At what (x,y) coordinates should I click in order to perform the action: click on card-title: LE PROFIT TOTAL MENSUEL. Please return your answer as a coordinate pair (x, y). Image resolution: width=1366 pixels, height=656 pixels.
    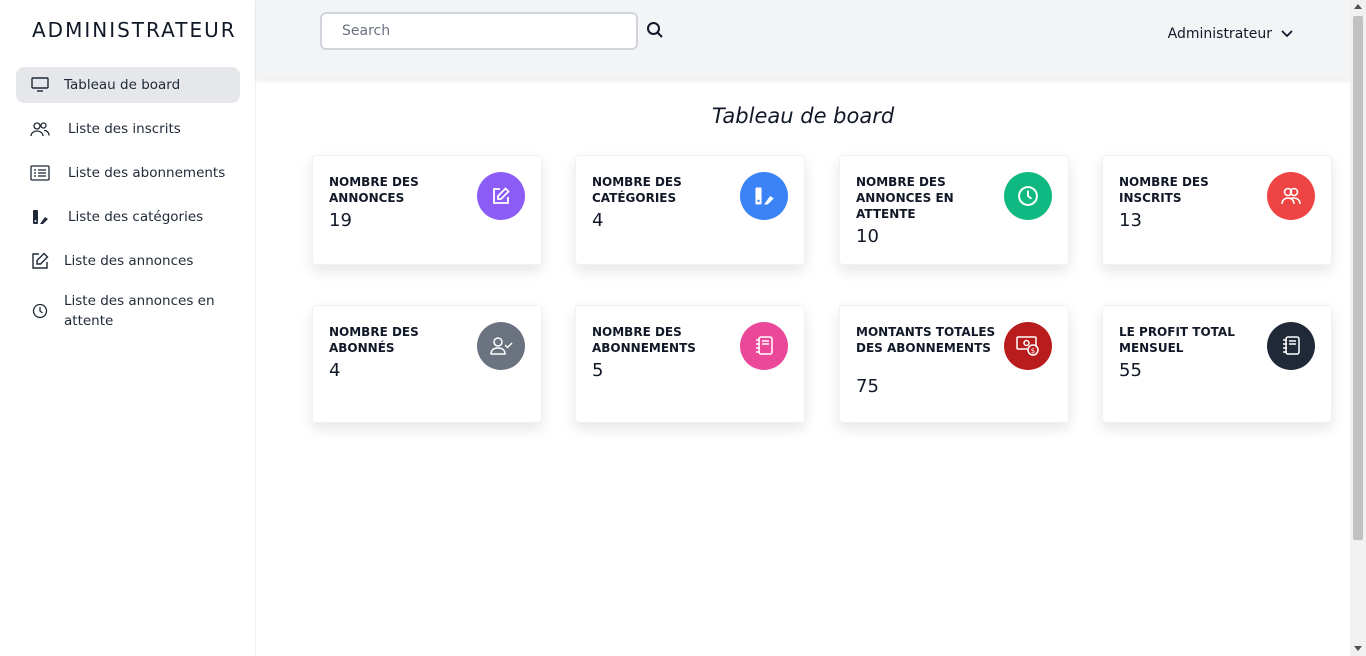
    Looking at the image, I should click on (1177, 340).